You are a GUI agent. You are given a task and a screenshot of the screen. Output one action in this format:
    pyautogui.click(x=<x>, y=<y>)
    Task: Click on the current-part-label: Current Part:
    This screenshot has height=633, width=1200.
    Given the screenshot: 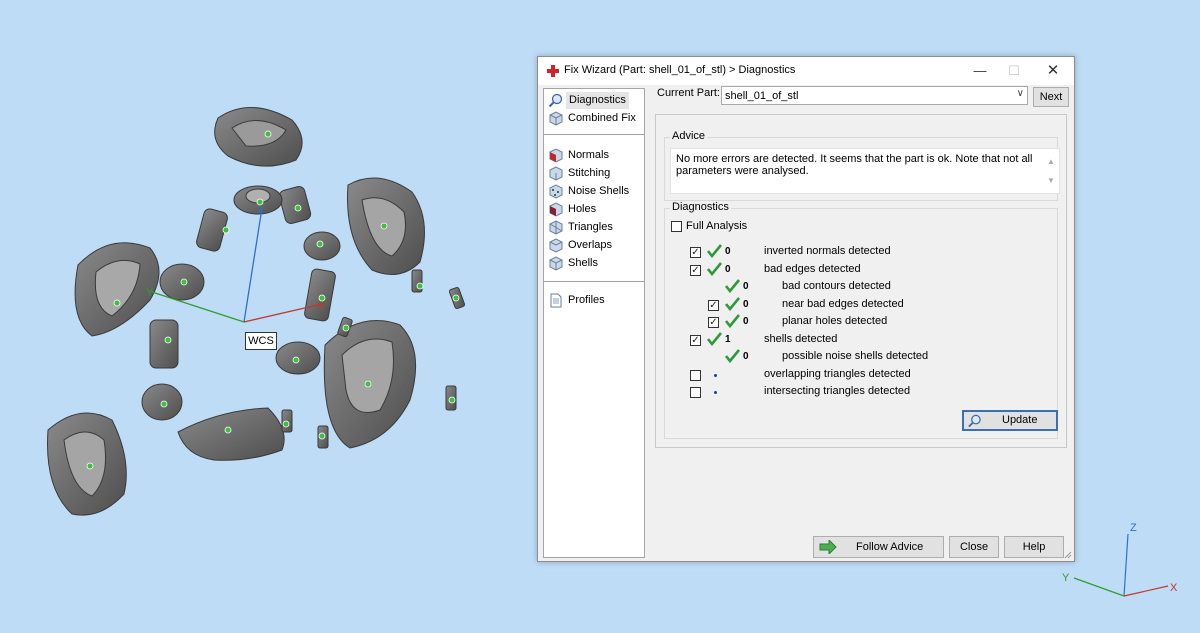 What is the action you would take?
    pyautogui.click(x=688, y=93)
    